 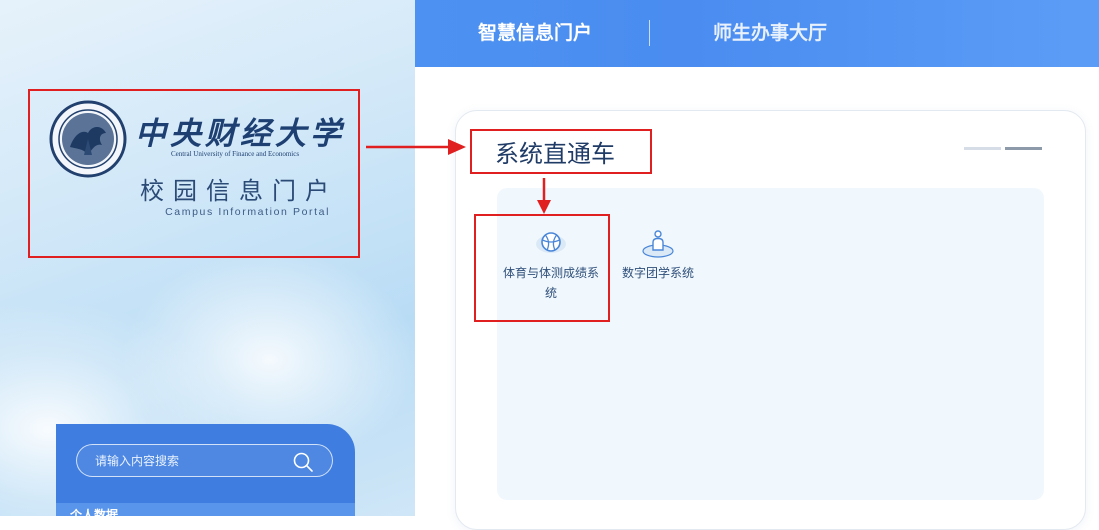 What do you see at coordinates (458, 176) in the screenshot?
I see `annotation-arrows` at bounding box center [458, 176].